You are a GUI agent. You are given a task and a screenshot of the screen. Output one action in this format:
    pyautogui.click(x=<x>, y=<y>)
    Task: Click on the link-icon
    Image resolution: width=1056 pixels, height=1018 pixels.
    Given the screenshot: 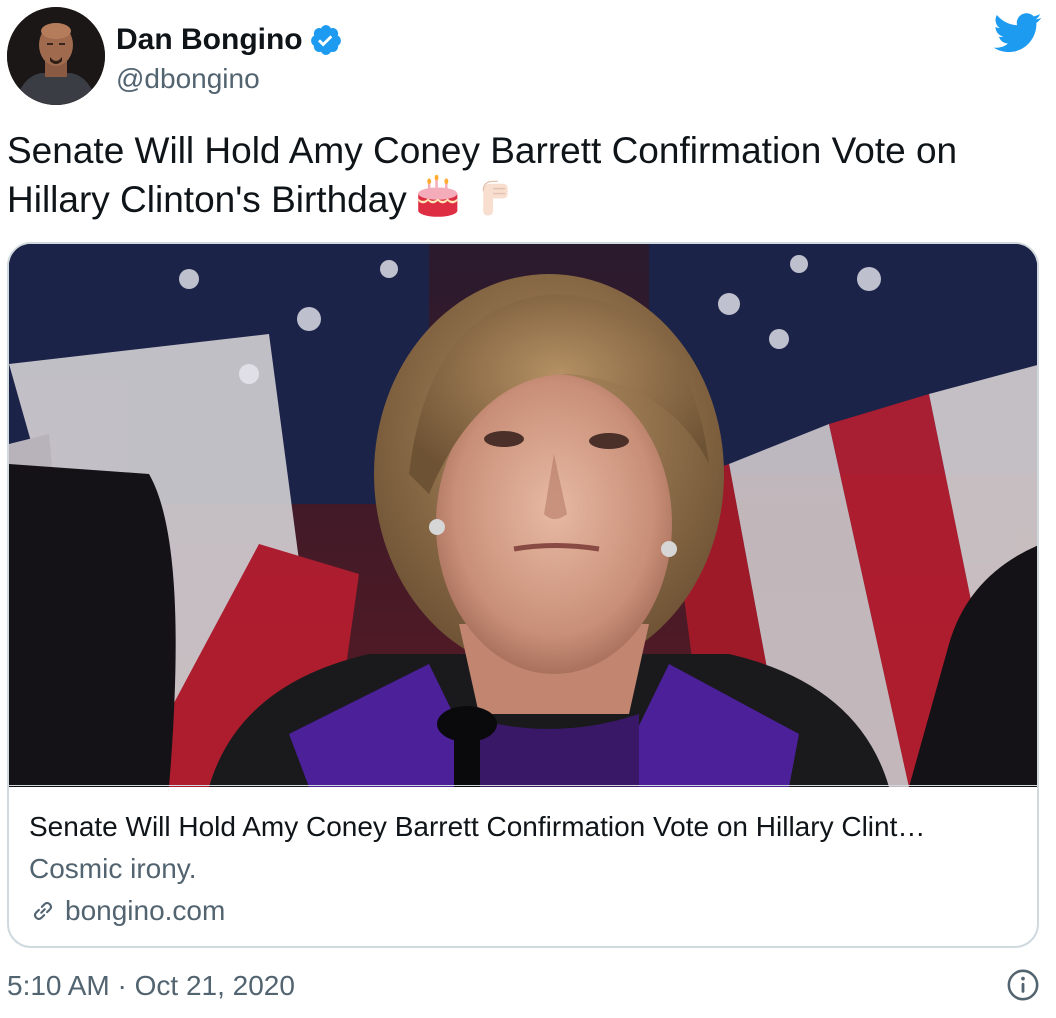 What is the action you would take?
    pyautogui.click(x=43, y=911)
    